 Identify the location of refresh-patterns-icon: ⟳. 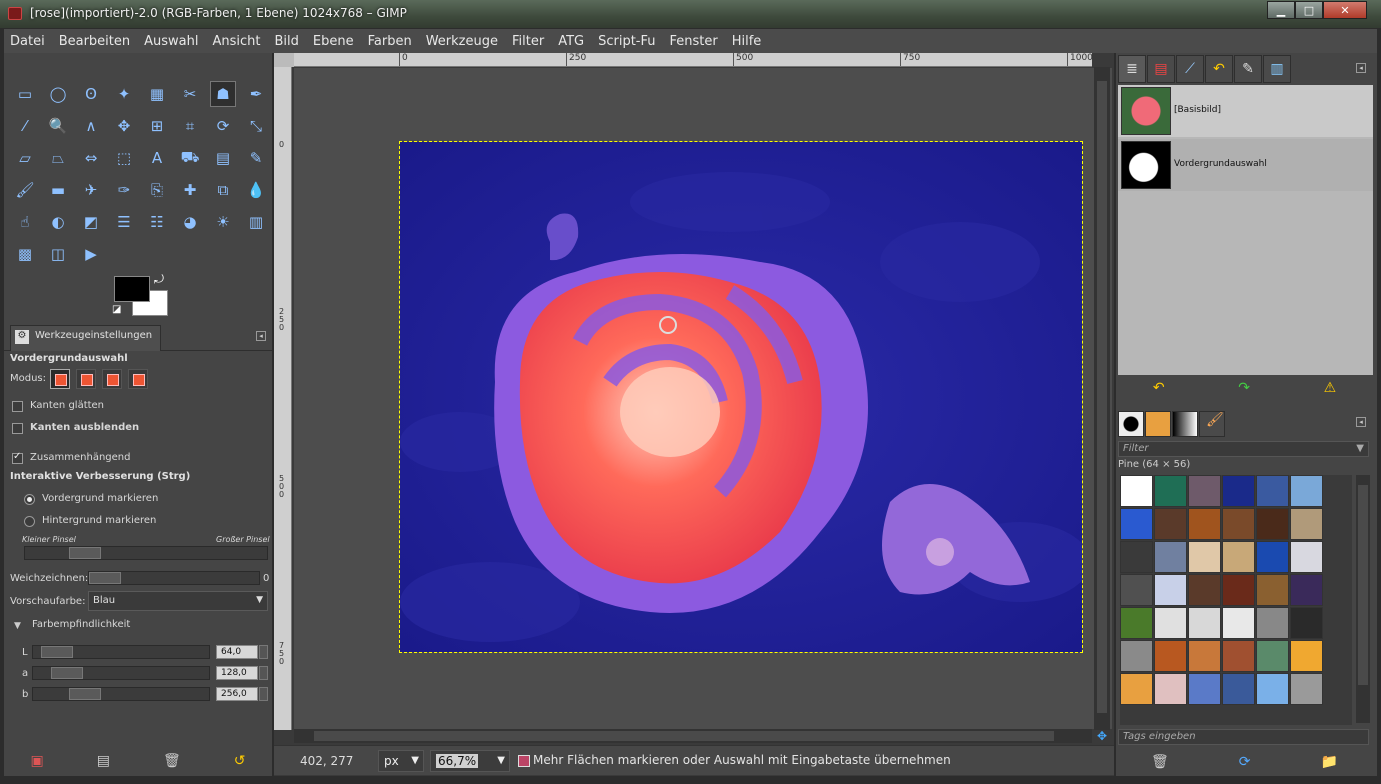
(1245, 762).